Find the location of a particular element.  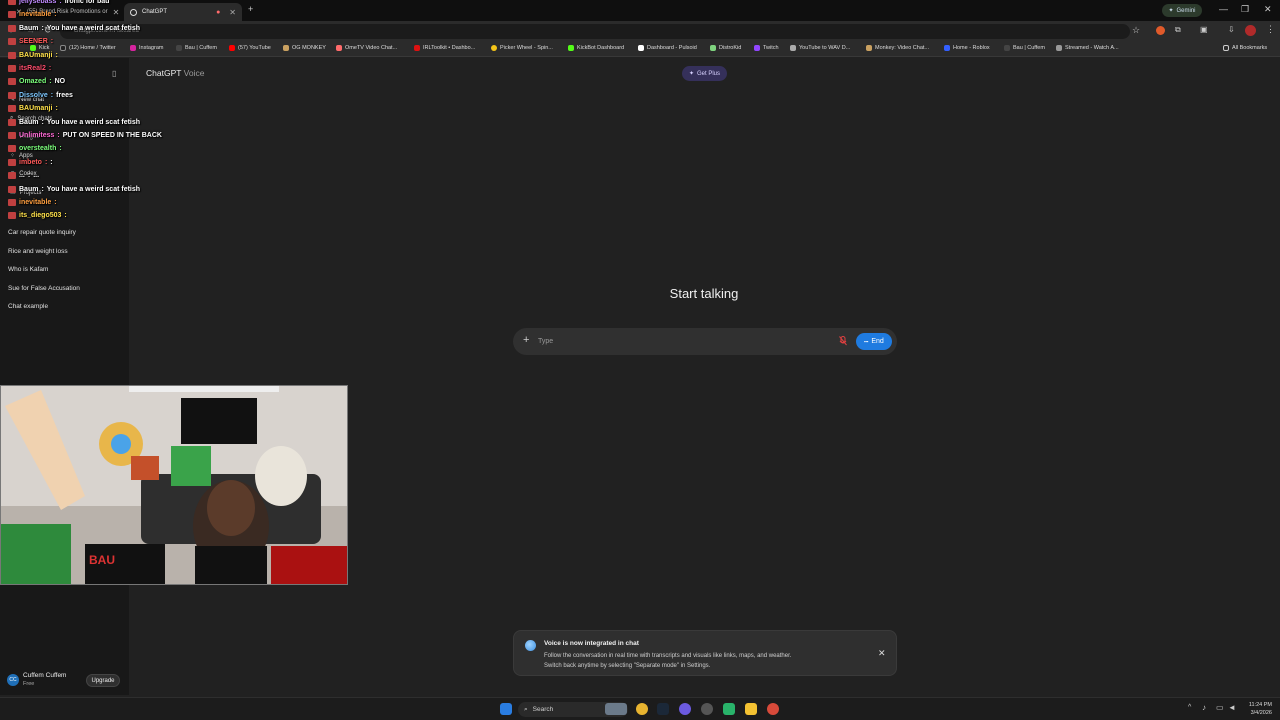

download-icon: ⇩ is located at coordinates (1231, 29).